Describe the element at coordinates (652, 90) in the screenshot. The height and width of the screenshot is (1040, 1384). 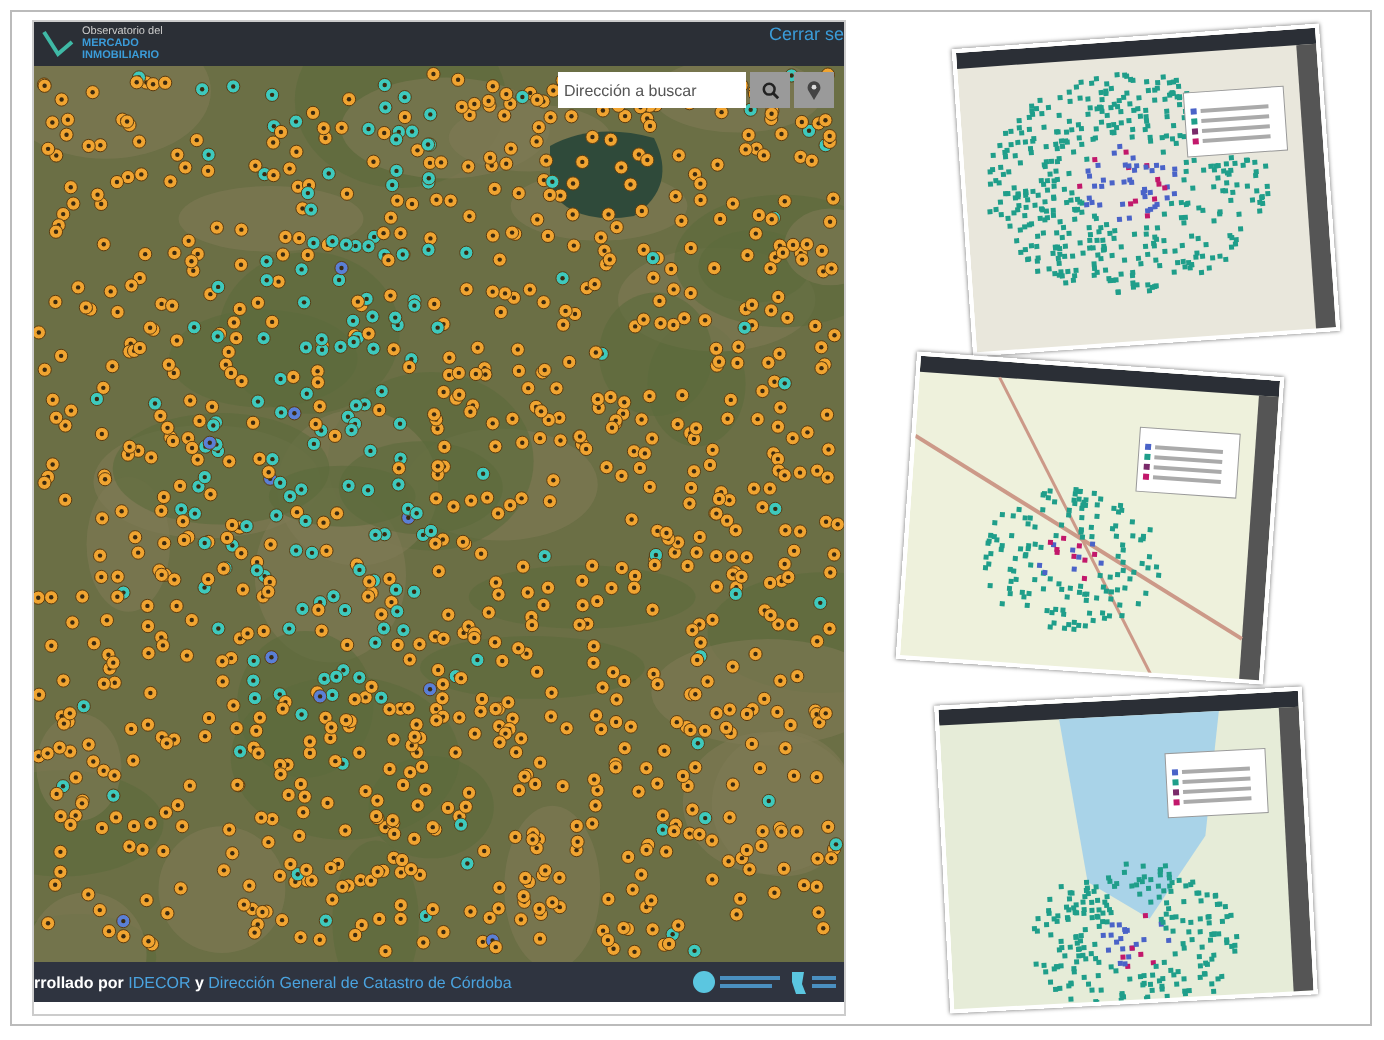
I see `search-field: Dirección a buscar` at that location.